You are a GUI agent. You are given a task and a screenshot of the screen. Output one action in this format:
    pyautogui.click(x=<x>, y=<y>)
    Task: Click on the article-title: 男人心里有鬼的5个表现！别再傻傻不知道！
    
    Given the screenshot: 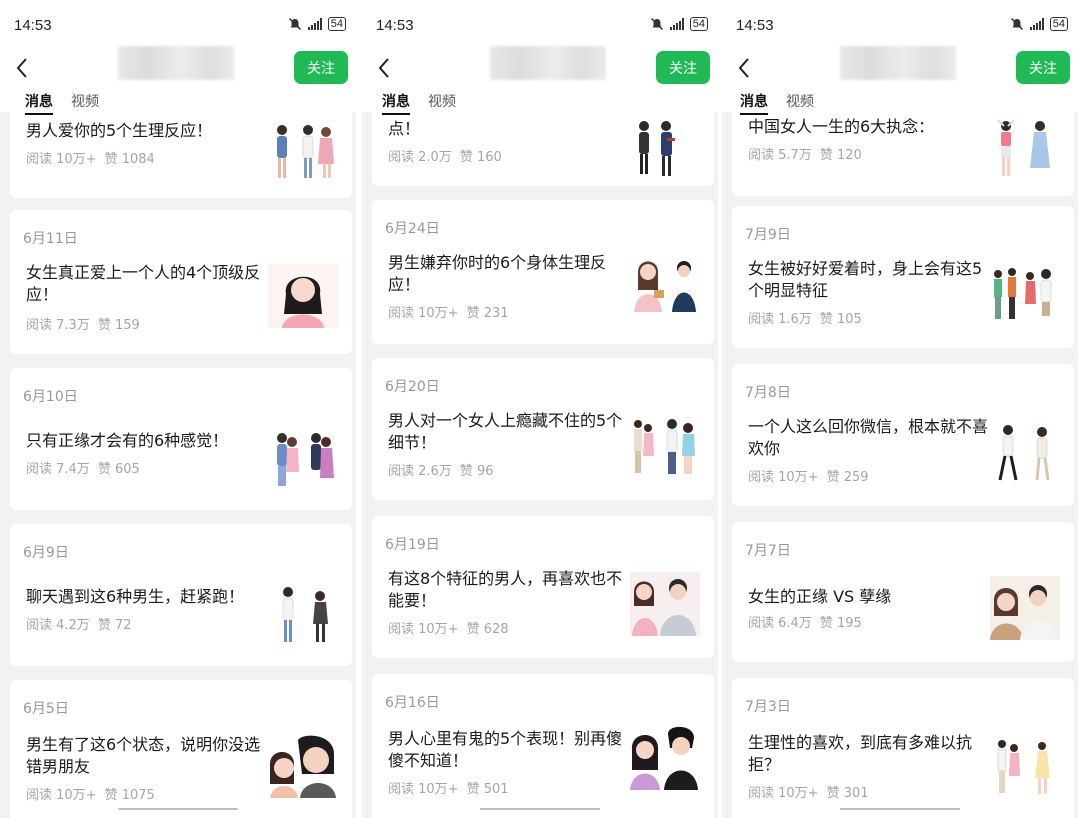 What is the action you would take?
    pyautogui.click(x=505, y=749)
    